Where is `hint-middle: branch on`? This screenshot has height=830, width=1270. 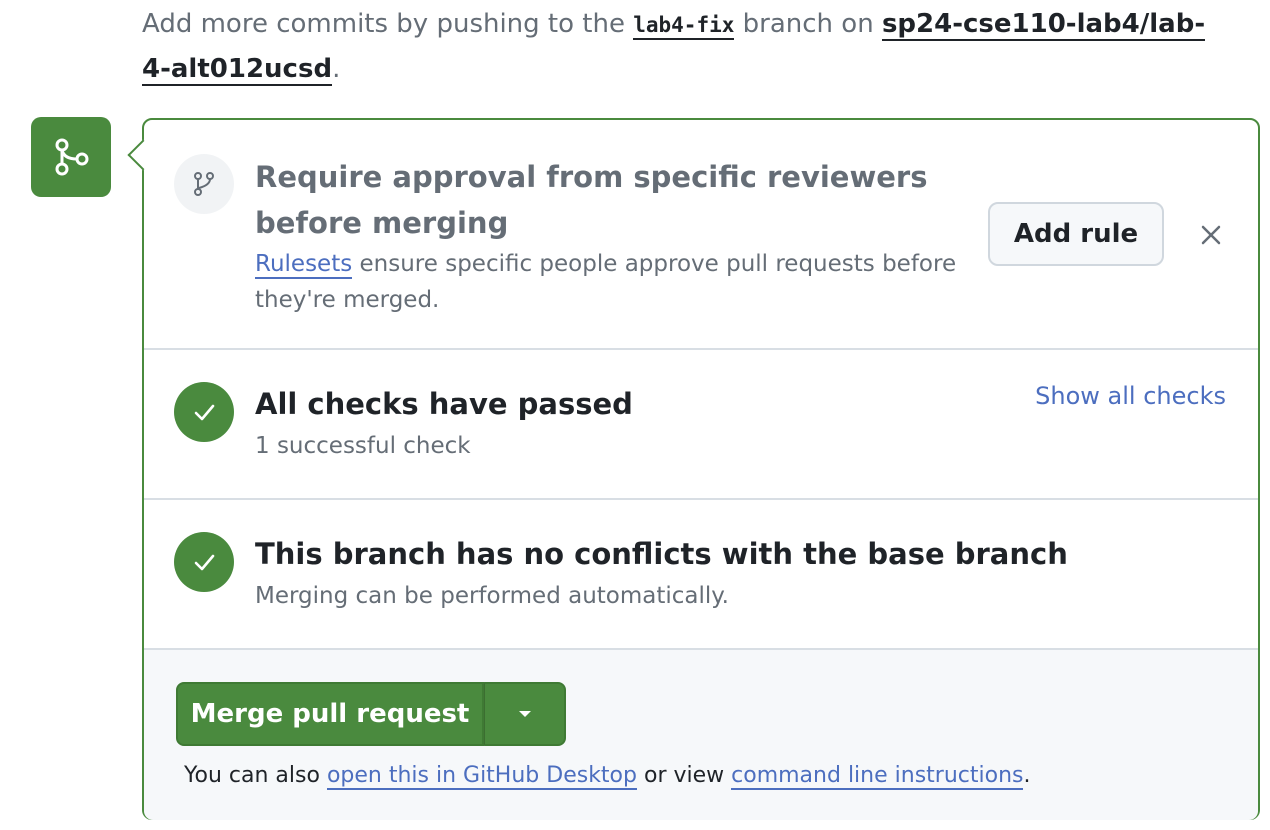 hint-middle: branch on is located at coordinates (808, 24).